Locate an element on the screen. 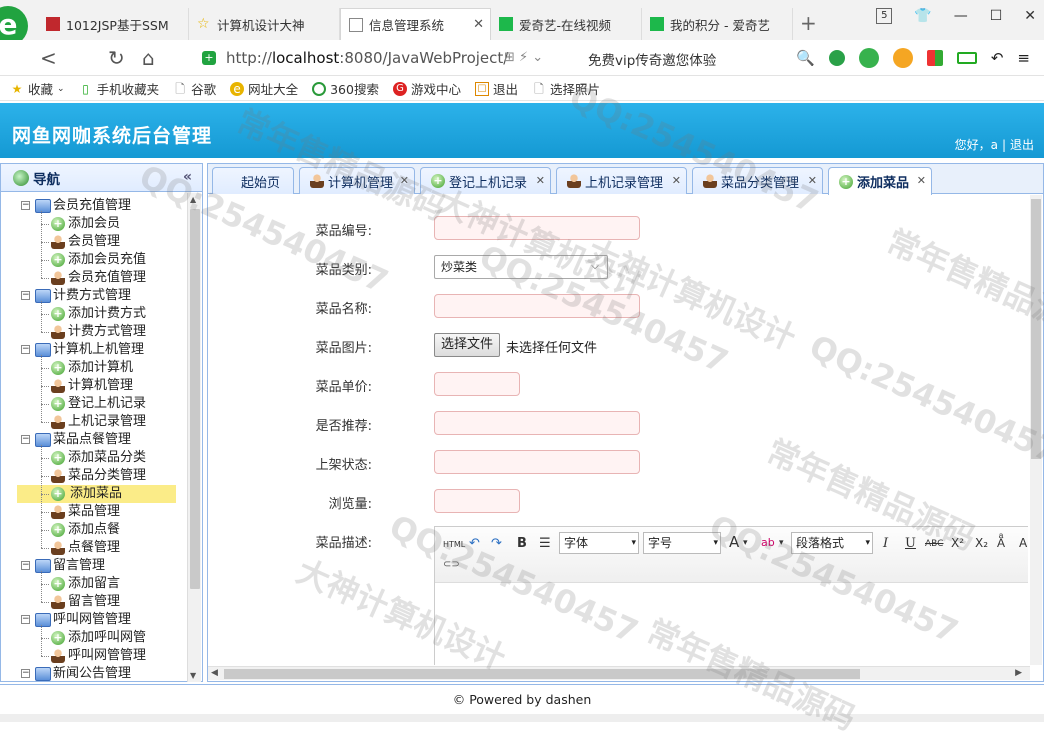  battery-icon is located at coordinates (966, 58).